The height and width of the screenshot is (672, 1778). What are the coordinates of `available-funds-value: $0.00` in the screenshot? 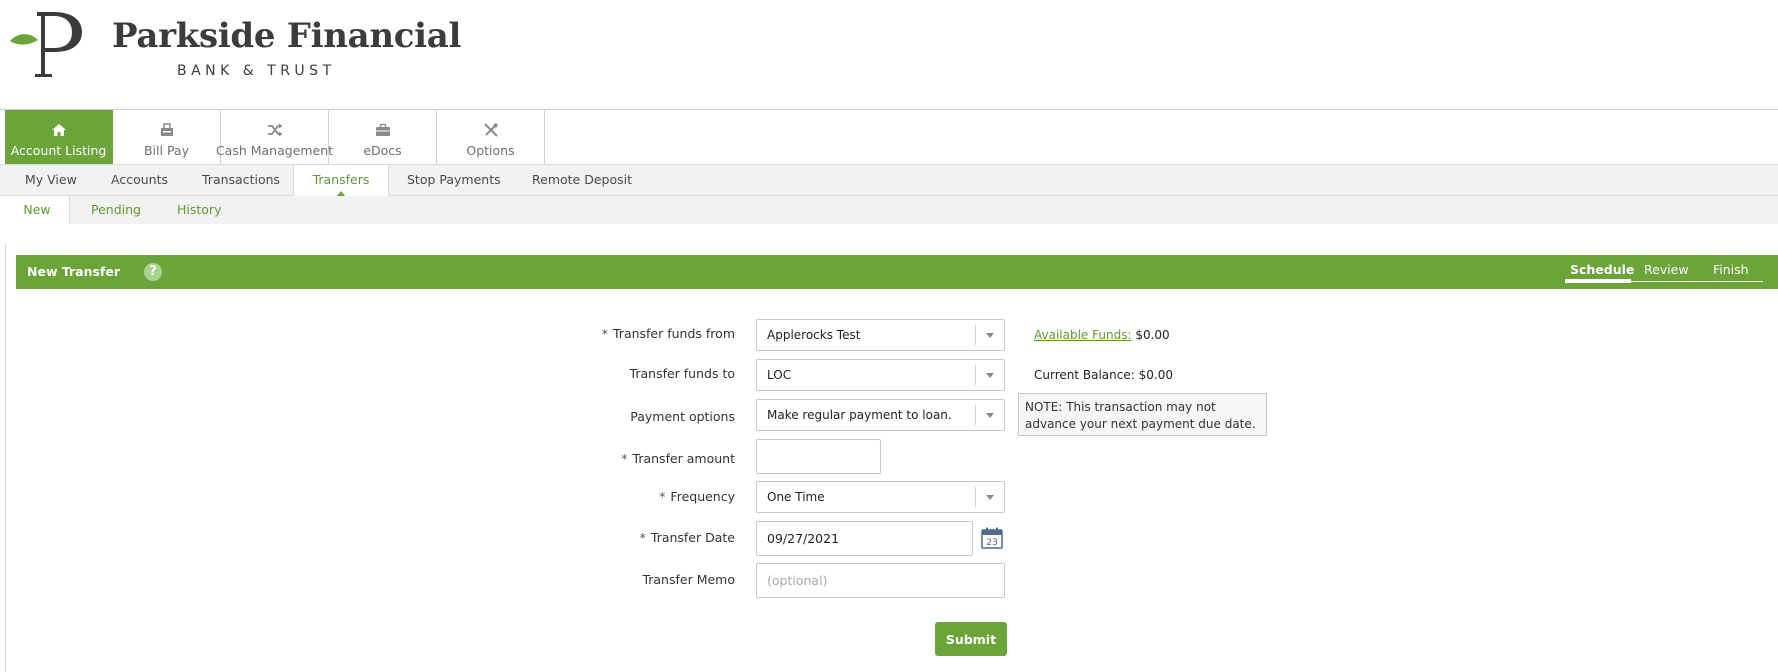 It's located at (1152, 335).